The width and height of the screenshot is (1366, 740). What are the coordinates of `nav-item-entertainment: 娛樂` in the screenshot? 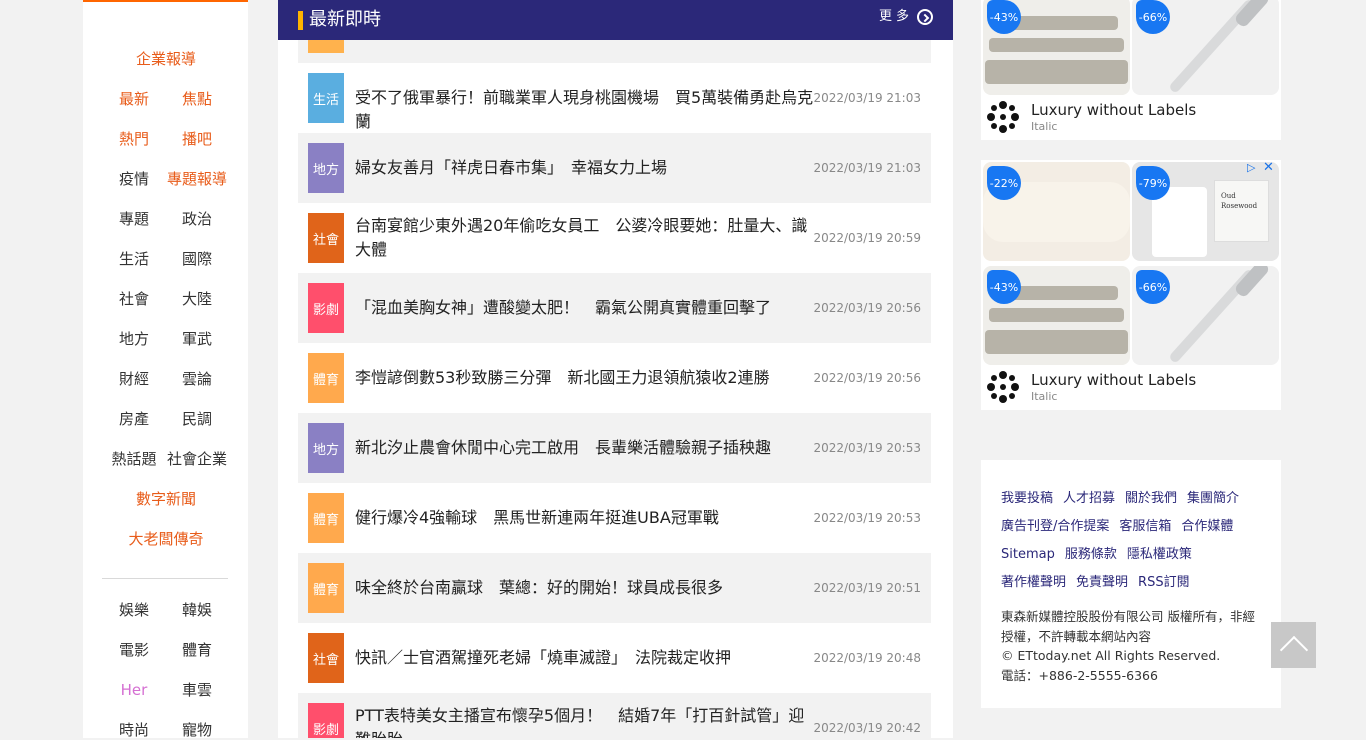 It's located at (134, 610).